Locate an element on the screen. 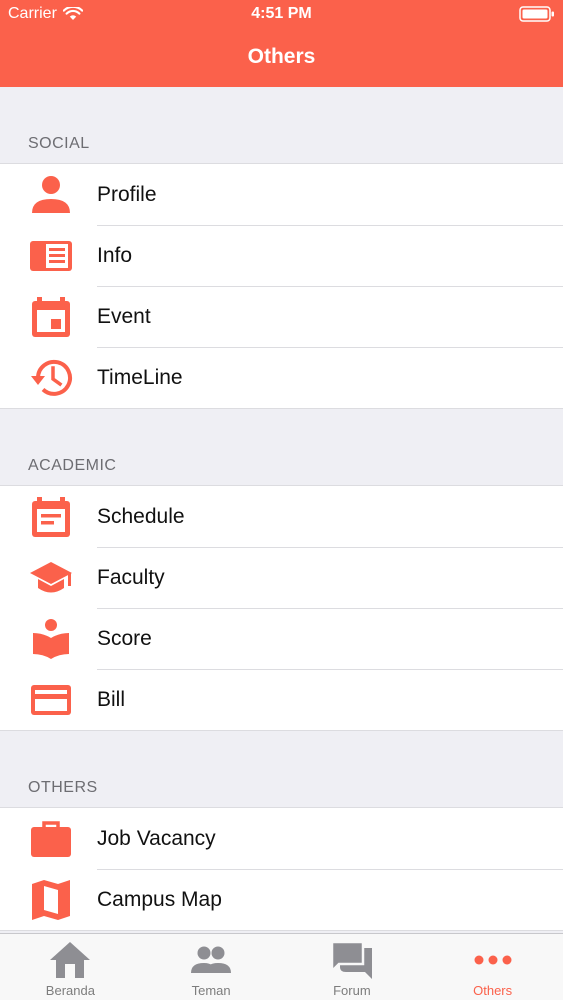 This screenshot has height=1000, width=563. info-icon is located at coordinates (51, 256).